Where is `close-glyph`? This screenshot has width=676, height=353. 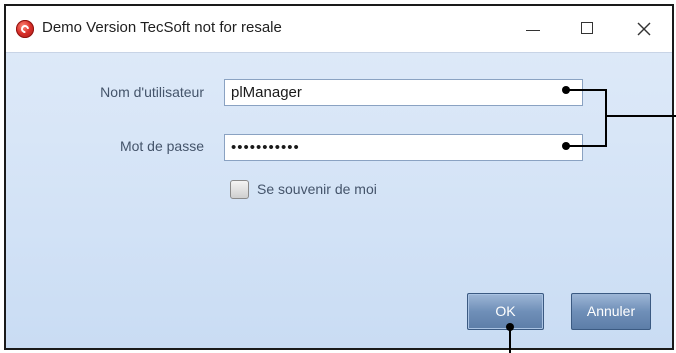
close-glyph is located at coordinates (644, 29).